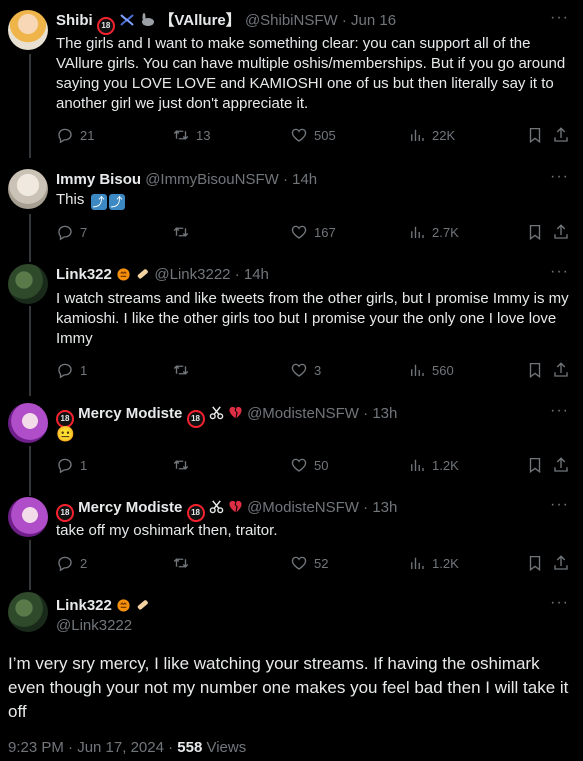 The height and width of the screenshot is (761, 583). Describe the element at coordinates (291, 20) in the screenshot. I see `handle: @ShibiNSFW` at that location.